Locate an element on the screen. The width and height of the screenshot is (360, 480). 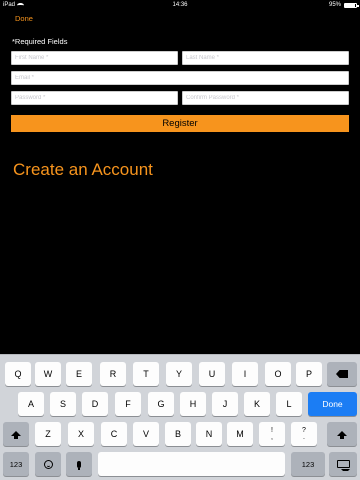
key-g: G is located at coordinates (161, 404).